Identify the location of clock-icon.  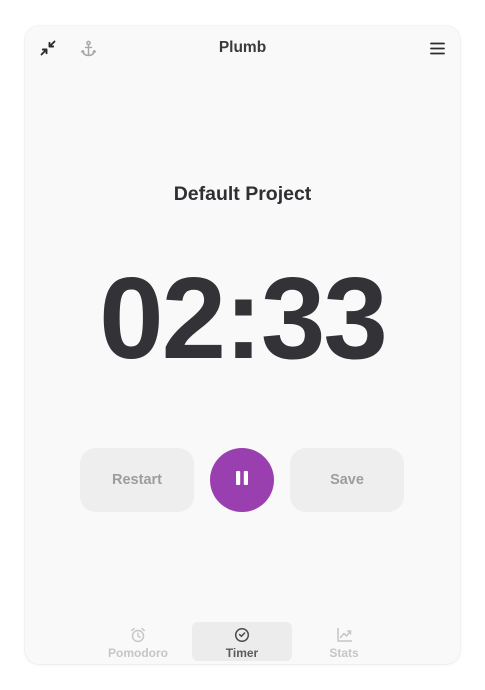
(242, 635).